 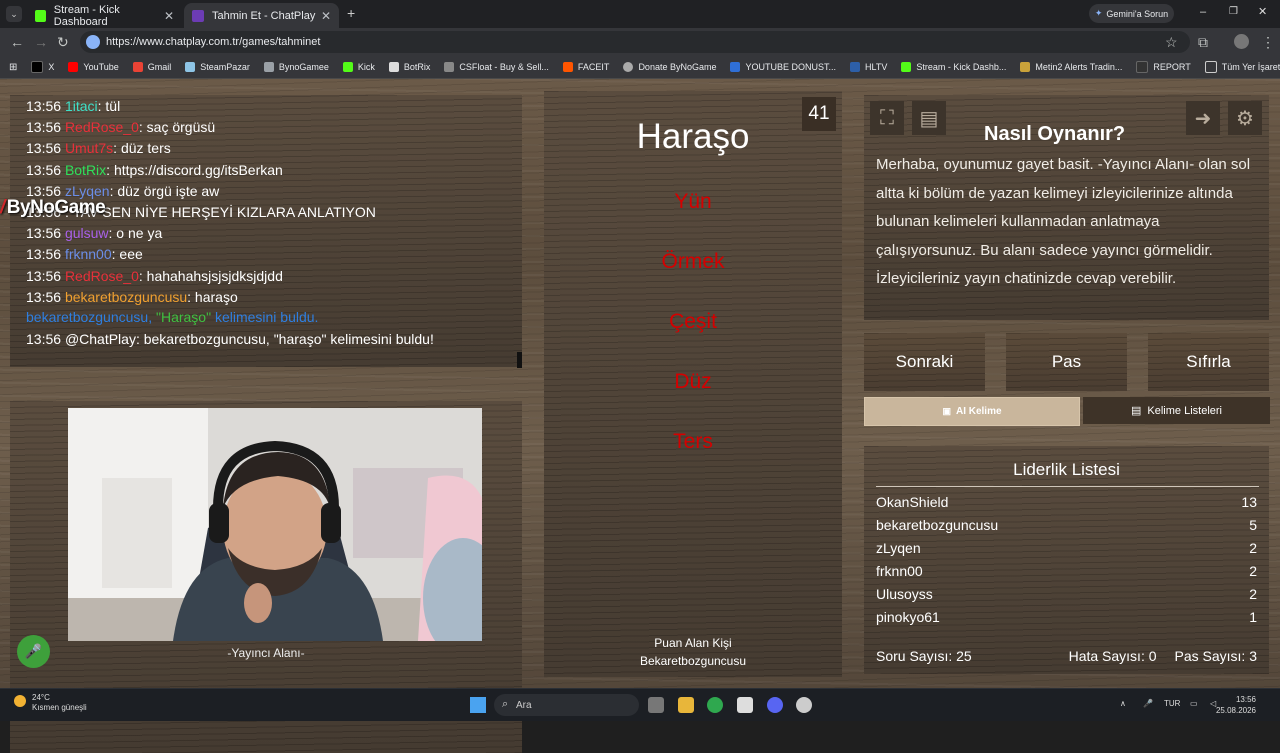 What do you see at coordinates (1123, 703) in the screenshot?
I see `chevron-up-icon: ∧` at bounding box center [1123, 703].